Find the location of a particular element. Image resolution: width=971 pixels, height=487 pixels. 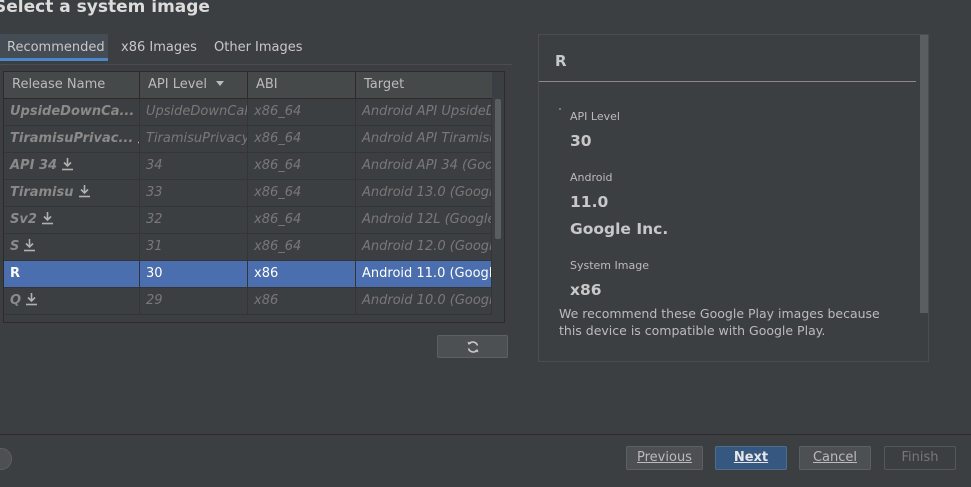

table-row: Q 29 x86 Android 10.0 (Google APIs) is located at coordinates (248, 301).